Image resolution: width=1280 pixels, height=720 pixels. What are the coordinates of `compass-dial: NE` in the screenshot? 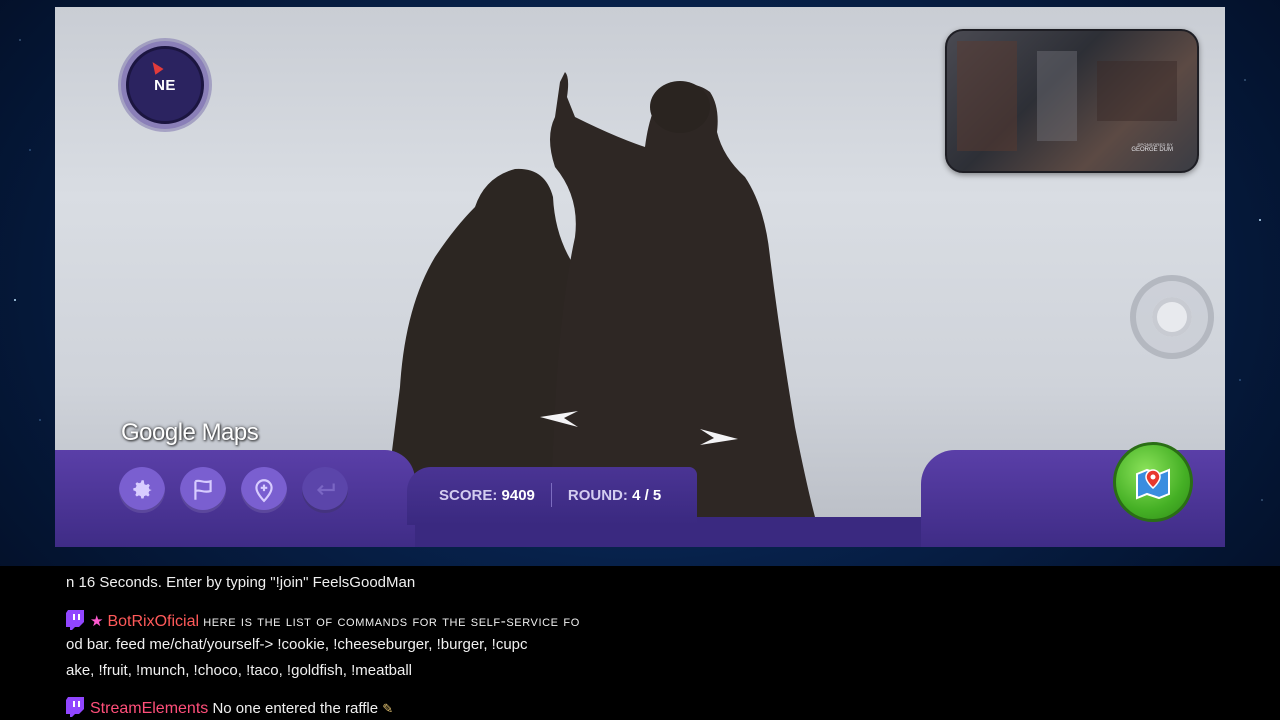 It's located at (165, 85).